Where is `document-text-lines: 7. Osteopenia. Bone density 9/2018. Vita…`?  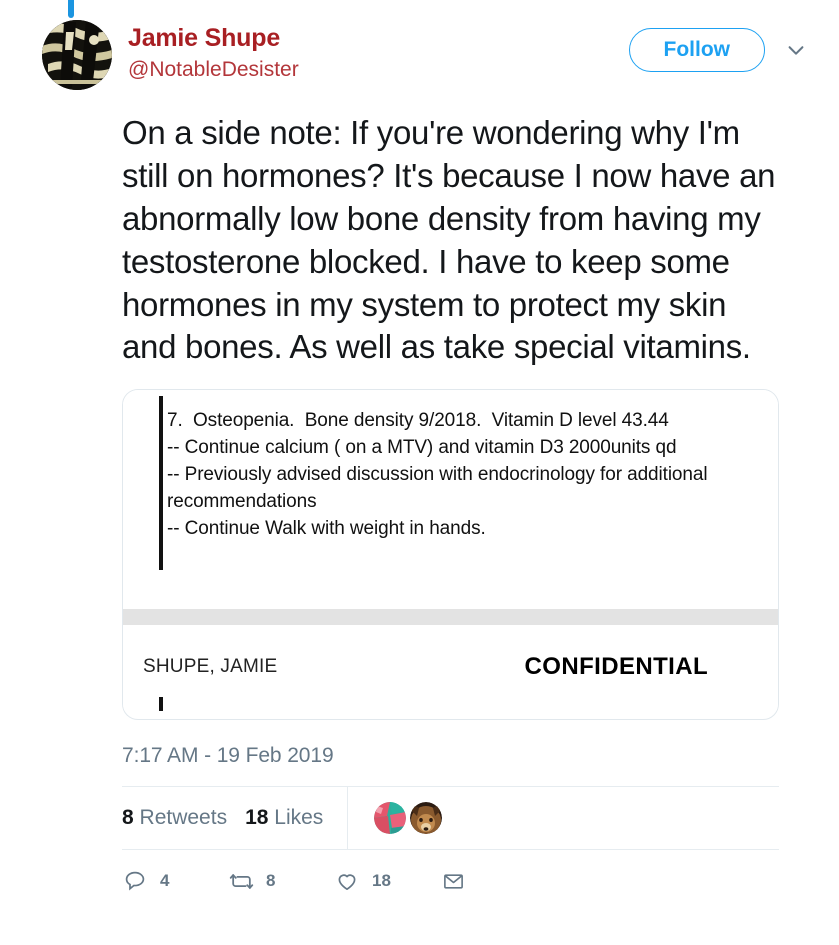 document-text-lines: 7. Osteopenia. Bone density 9/2018. Vita… is located at coordinates (472, 475).